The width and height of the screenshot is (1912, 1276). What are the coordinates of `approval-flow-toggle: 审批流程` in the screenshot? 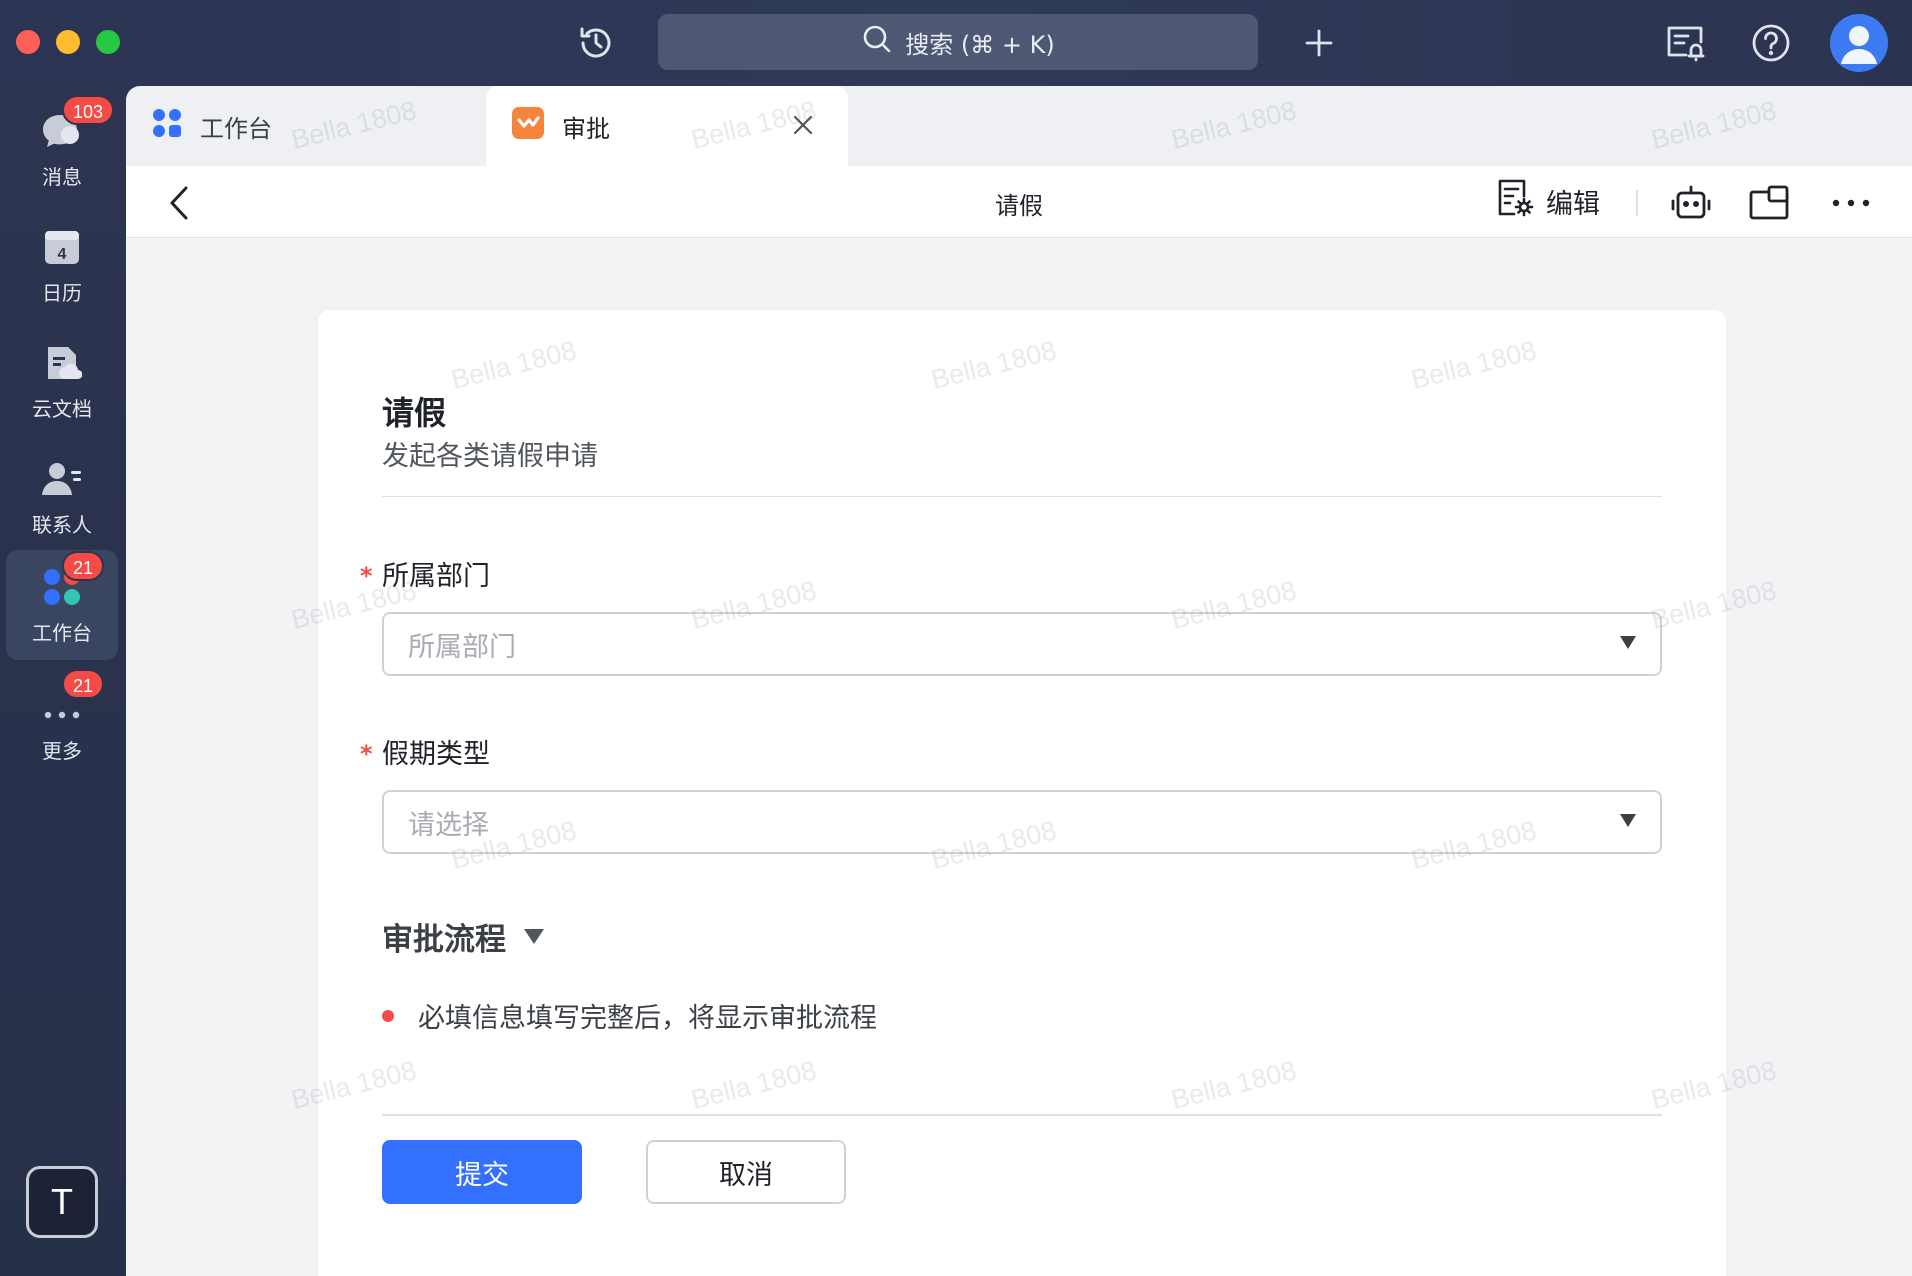 It's located at (463, 936).